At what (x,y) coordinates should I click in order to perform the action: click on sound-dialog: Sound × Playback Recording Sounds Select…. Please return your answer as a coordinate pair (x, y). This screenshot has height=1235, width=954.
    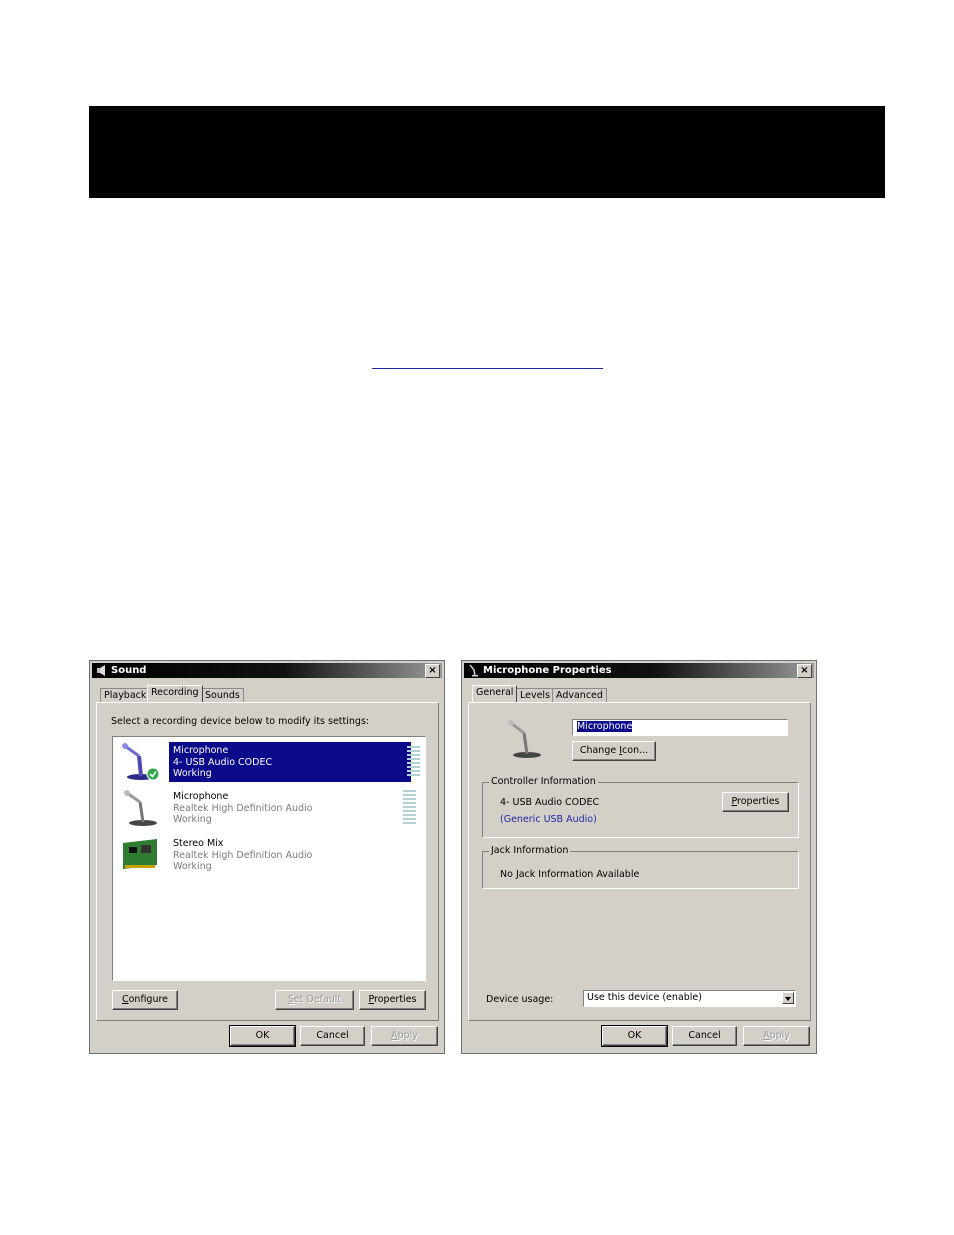
    Looking at the image, I should click on (267, 857).